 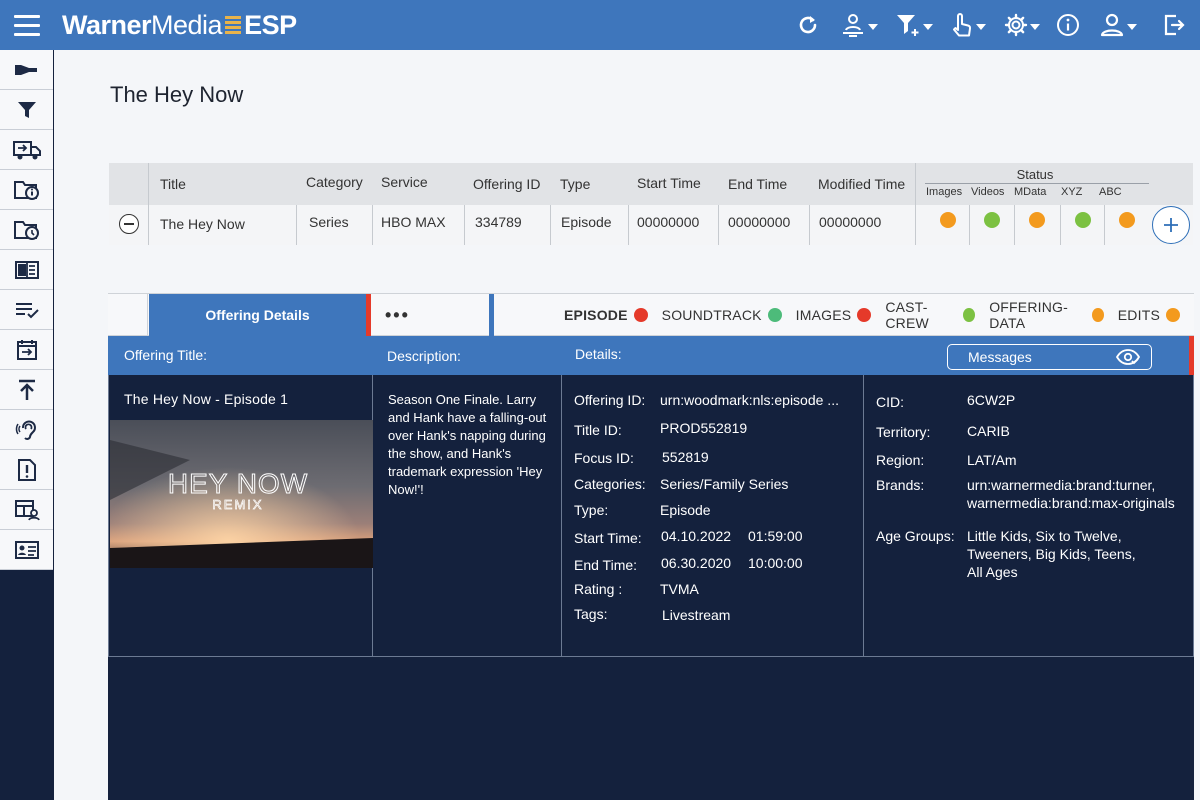 What do you see at coordinates (491, 315) in the screenshot?
I see `tab-separator` at bounding box center [491, 315].